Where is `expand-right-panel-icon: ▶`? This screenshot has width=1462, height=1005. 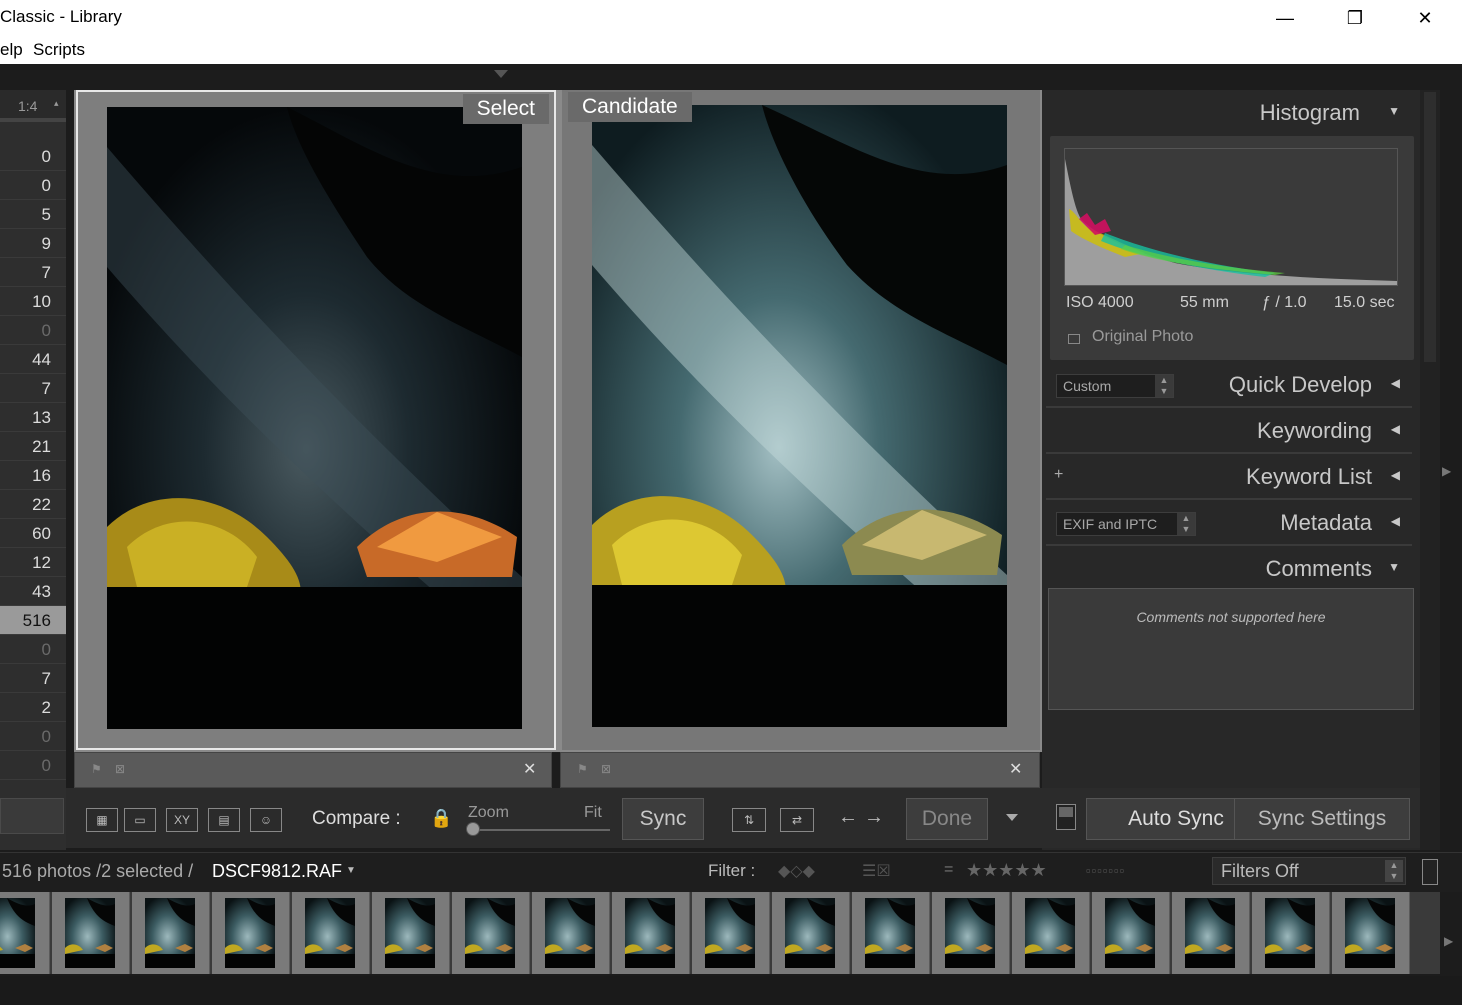 expand-right-panel-icon: ▶ is located at coordinates (1446, 471).